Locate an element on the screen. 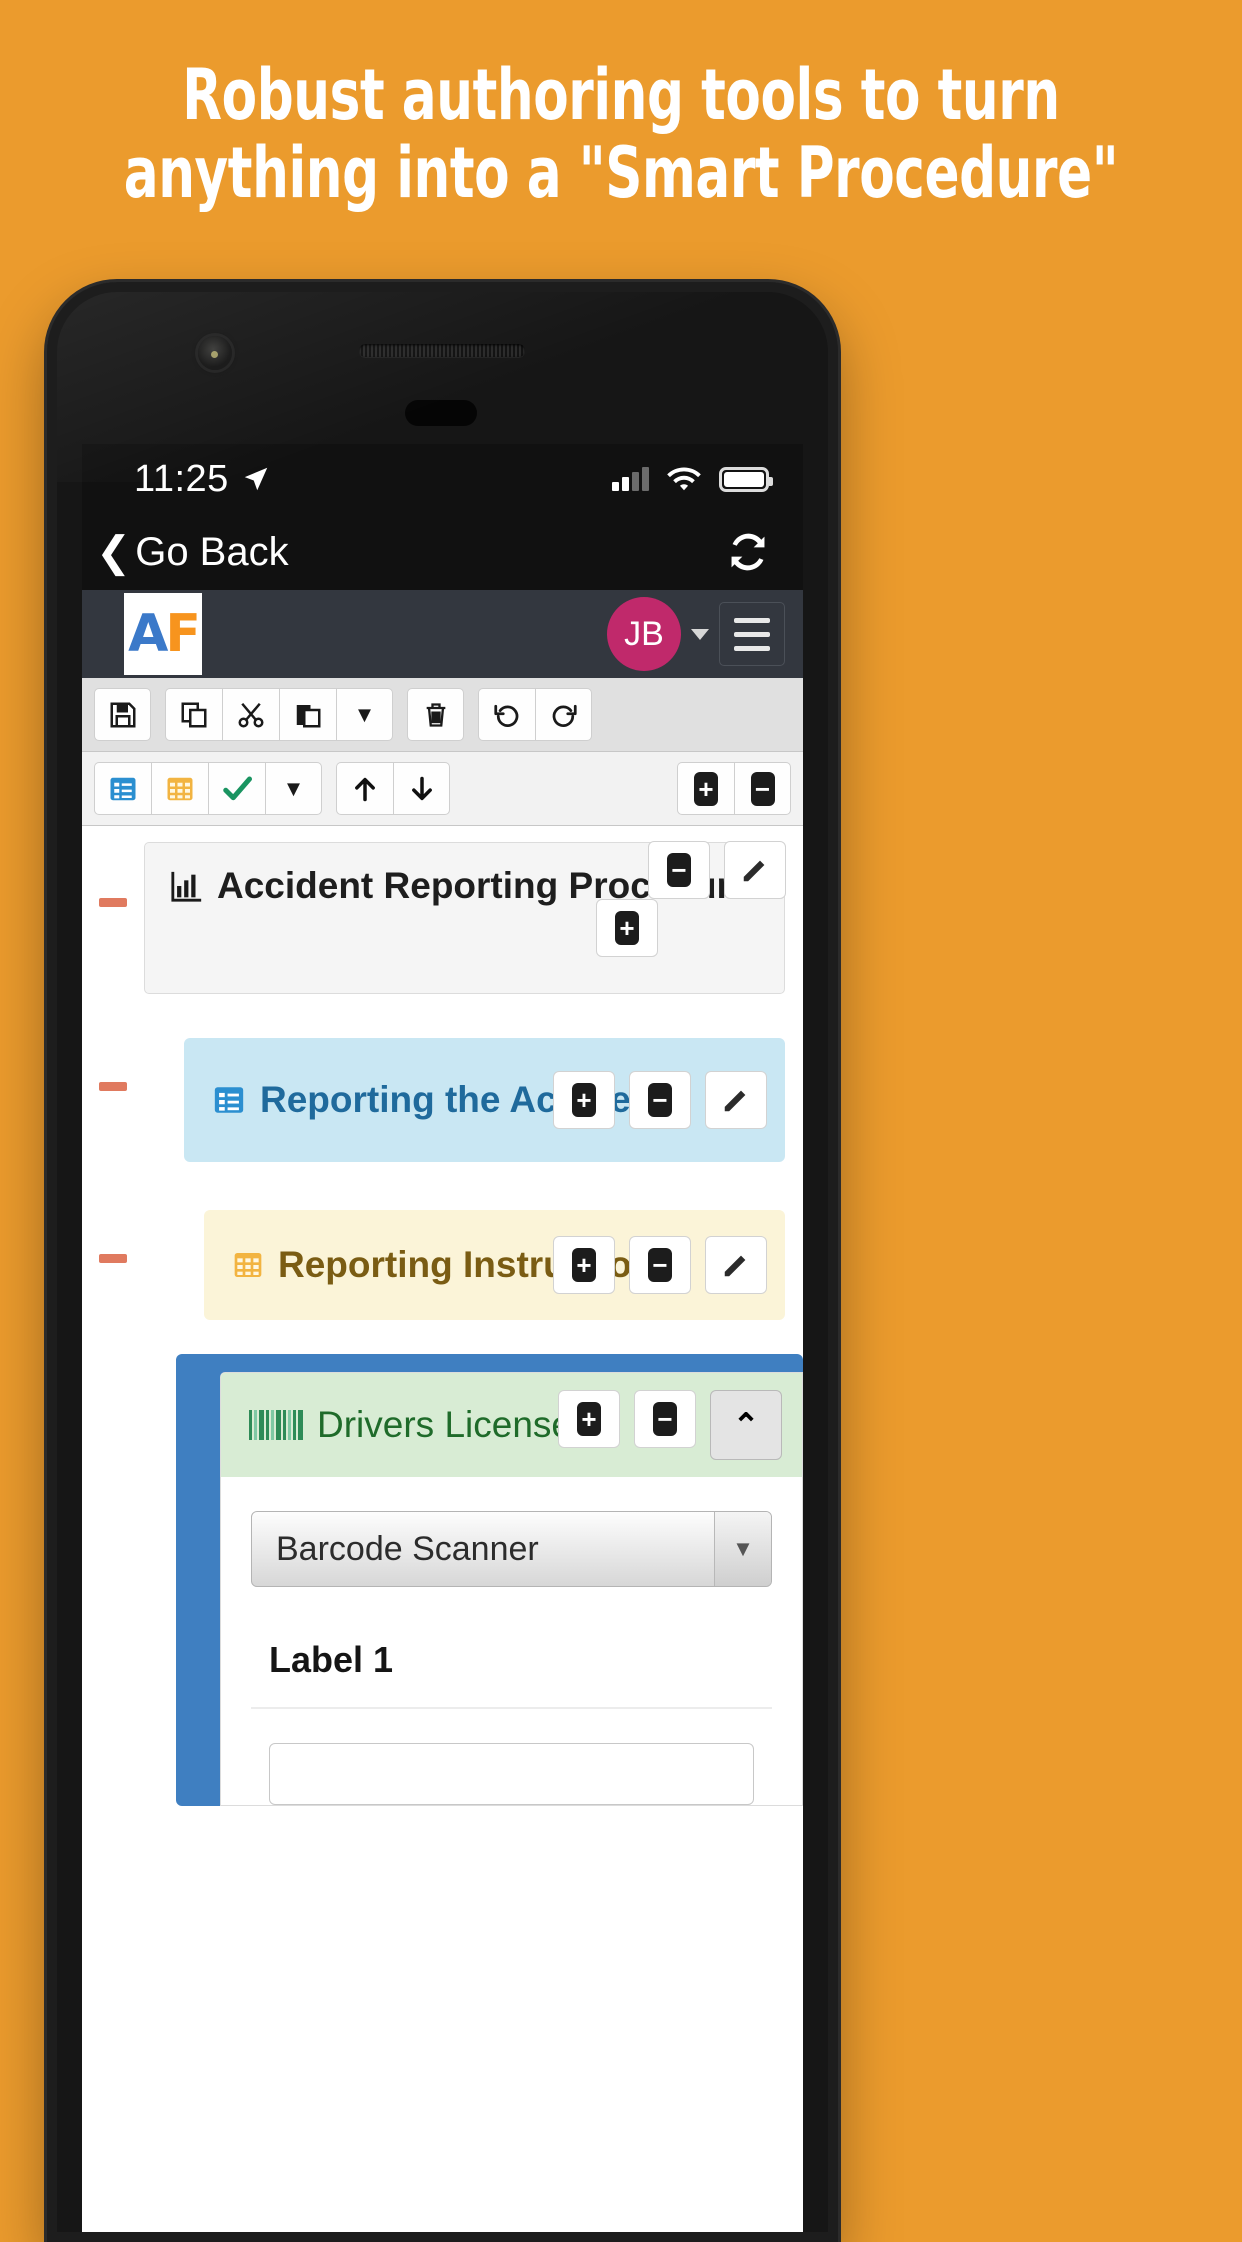 The height and width of the screenshot is (2242, 1242). section-blue-minus-button: − is located at coordinates (660, 1100).